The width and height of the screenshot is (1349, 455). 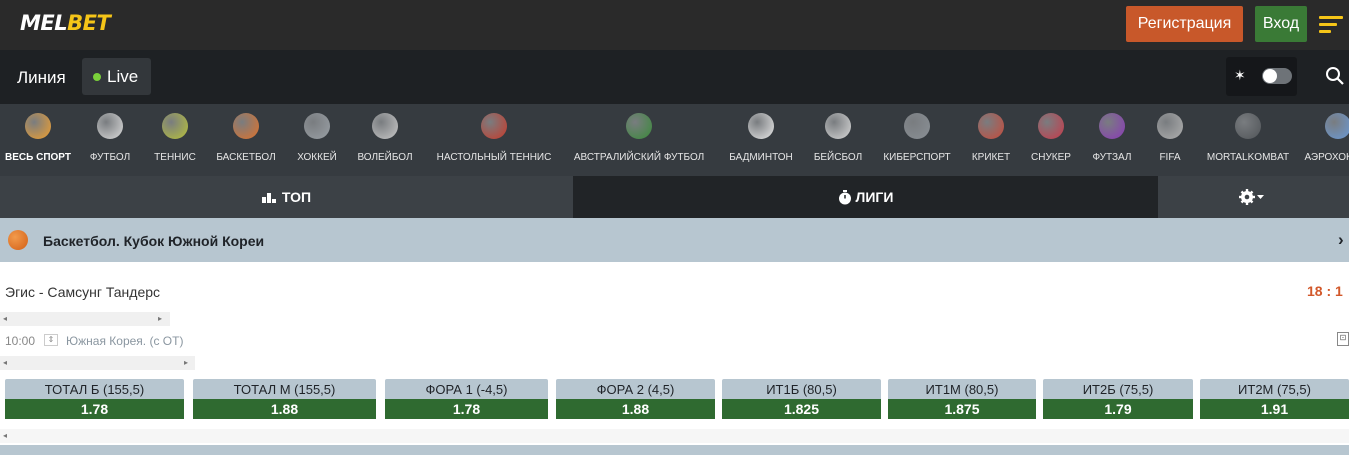 I want to click on odds-value-button: 1.875, so click(x=962, y=409).